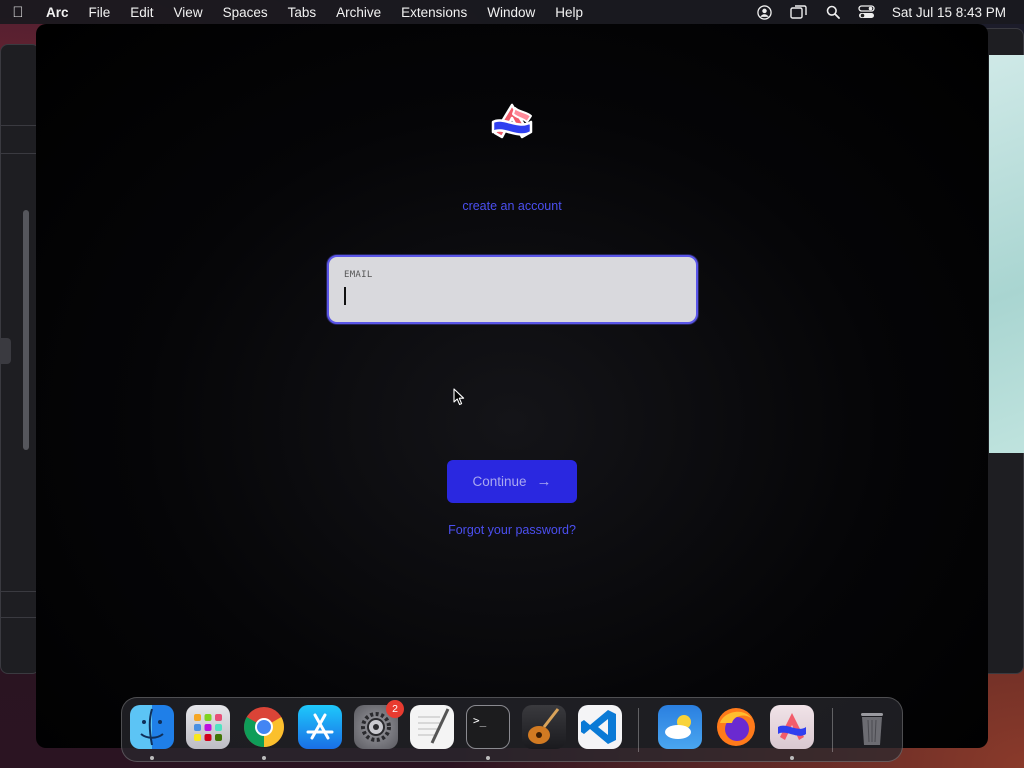  Describe the element at coordinates (488, 727) in the screenshot. I see `terminal-icon: >_` at that location.